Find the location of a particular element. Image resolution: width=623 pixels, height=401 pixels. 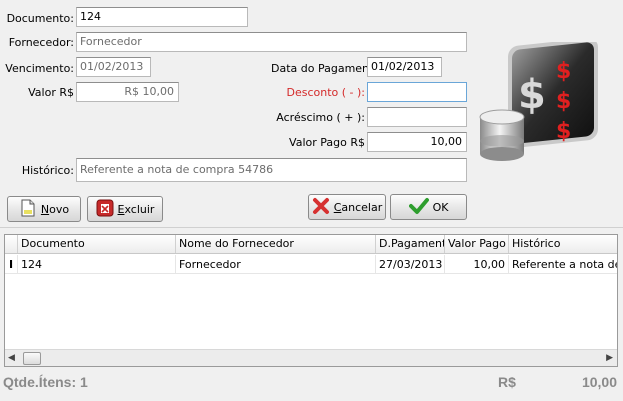

grid-header-valor-pago: Valor Pago is located at coordinates (477, 244).